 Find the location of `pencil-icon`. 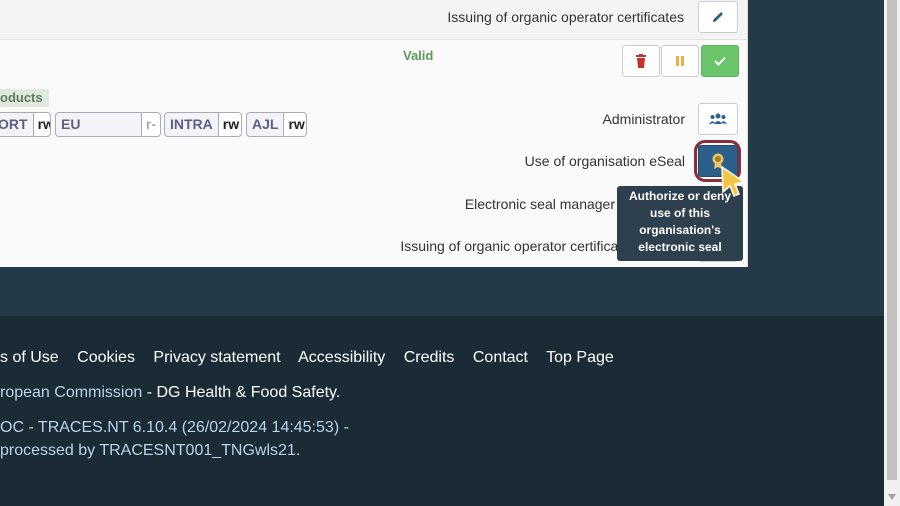

pencil-icon is located at coordinates (718, 17).